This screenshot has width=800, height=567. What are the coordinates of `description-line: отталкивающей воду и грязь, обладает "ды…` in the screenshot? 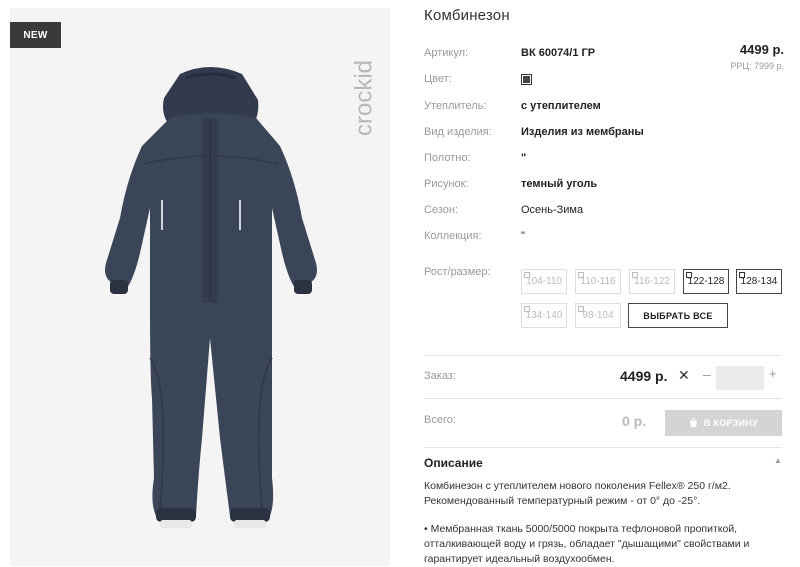 It's located at (587, 544).